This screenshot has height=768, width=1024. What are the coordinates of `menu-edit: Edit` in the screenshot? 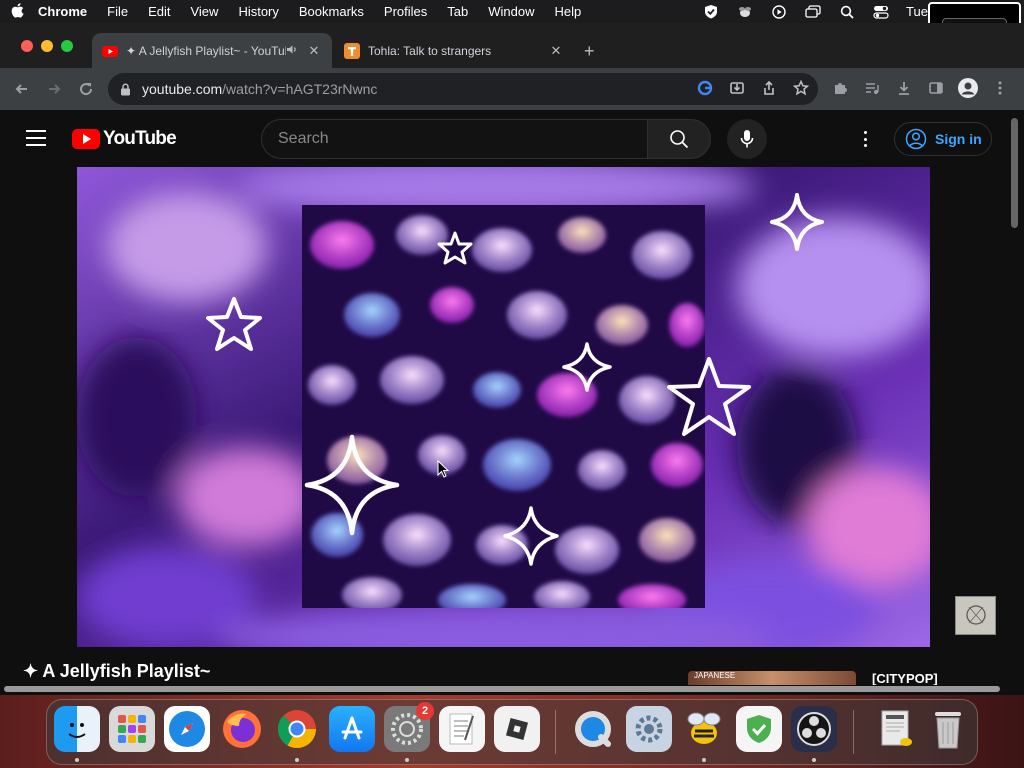 It's located at (159, 11).